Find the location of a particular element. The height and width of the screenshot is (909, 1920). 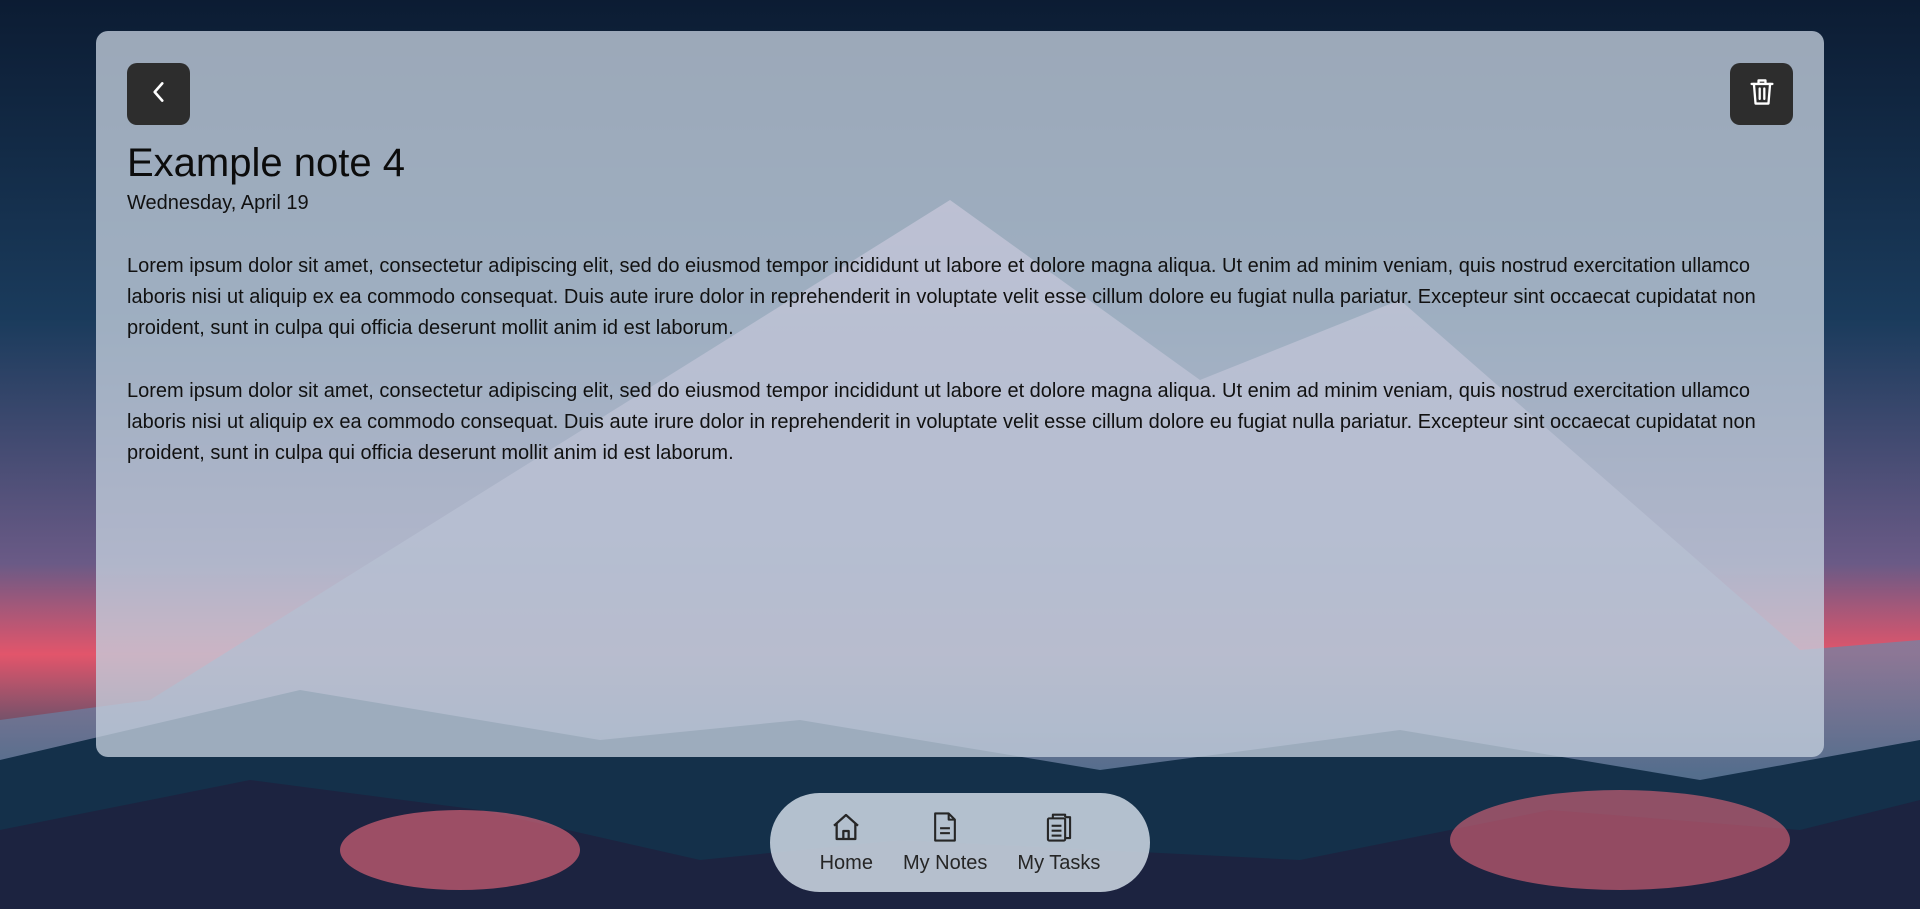

trash-icon is located at coordinates (1762, 94).